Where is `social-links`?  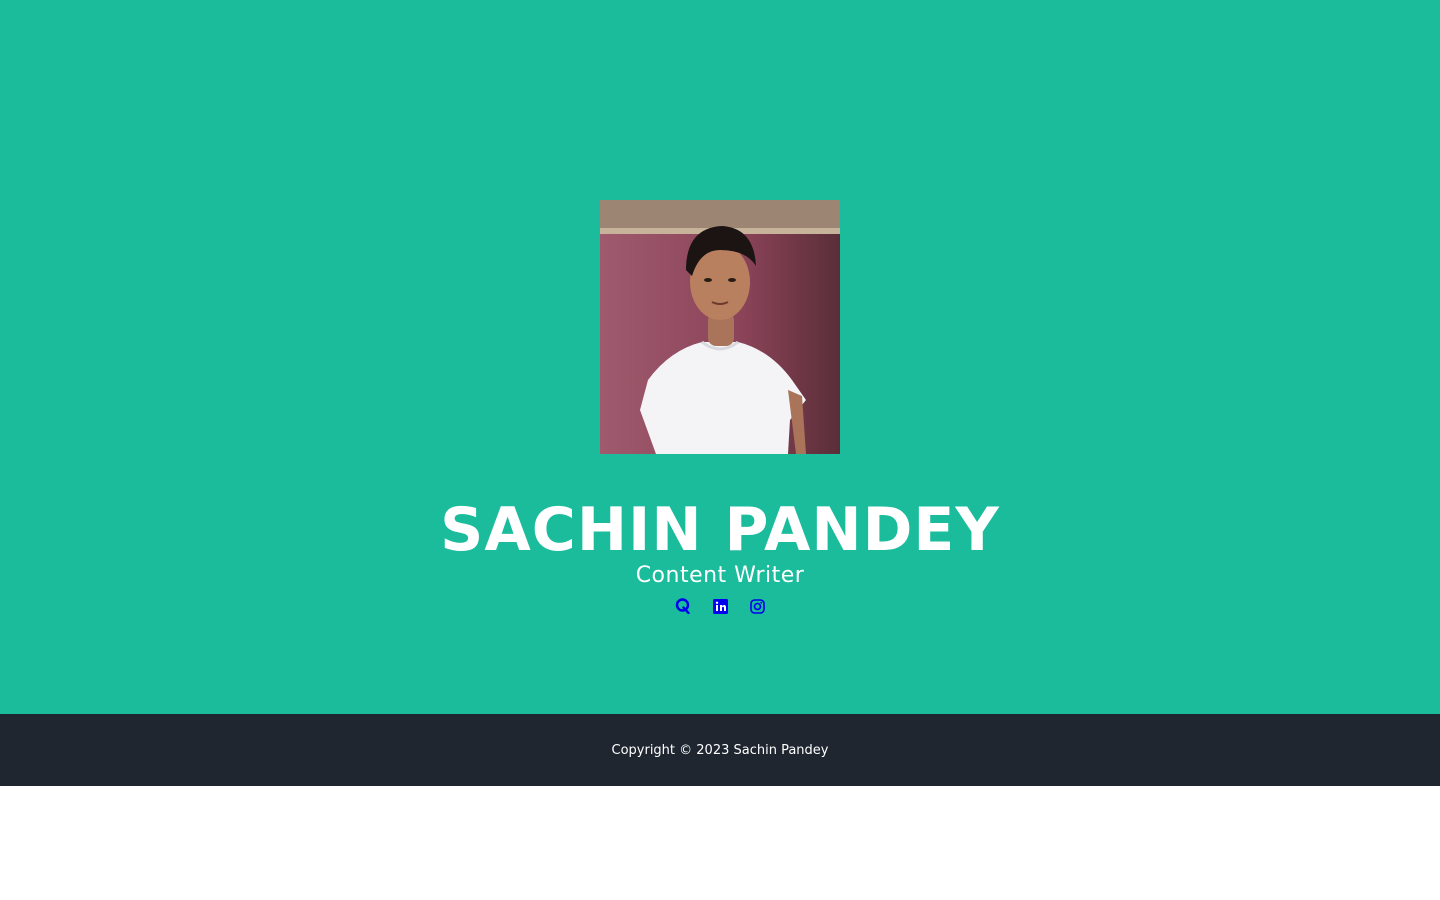 social-links is located at coordinates (720, 606).